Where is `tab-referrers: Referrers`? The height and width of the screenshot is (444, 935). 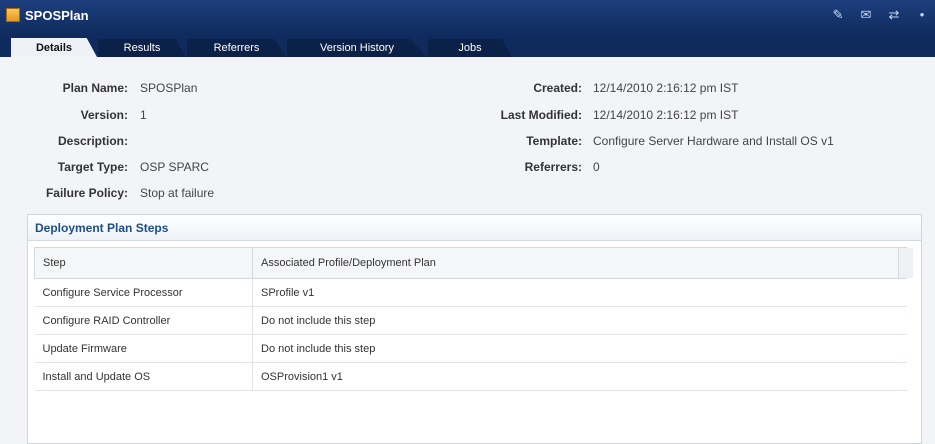
tab-referrers: Referrers is located at coordinates (236, 48).